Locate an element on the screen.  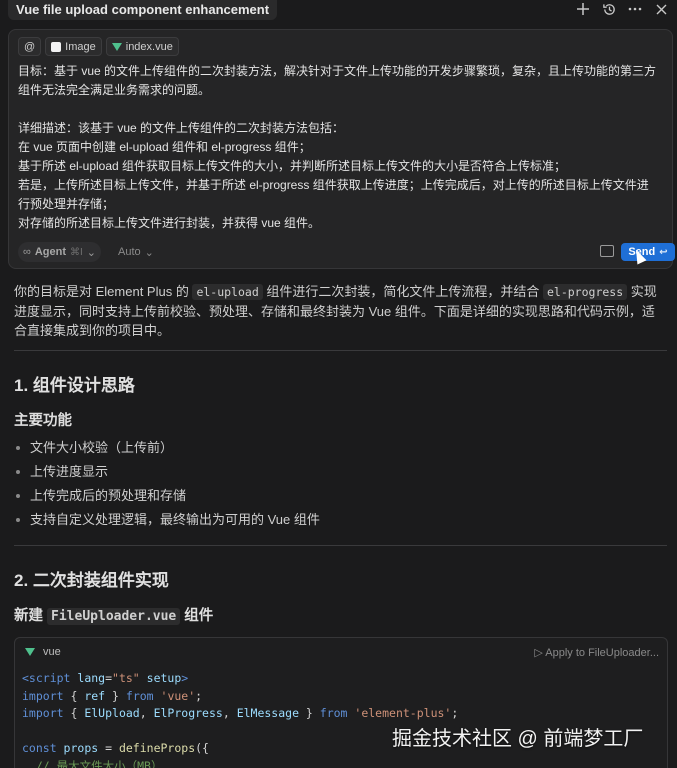
send-button: Send ↩ is located at coordinates (648, 252).